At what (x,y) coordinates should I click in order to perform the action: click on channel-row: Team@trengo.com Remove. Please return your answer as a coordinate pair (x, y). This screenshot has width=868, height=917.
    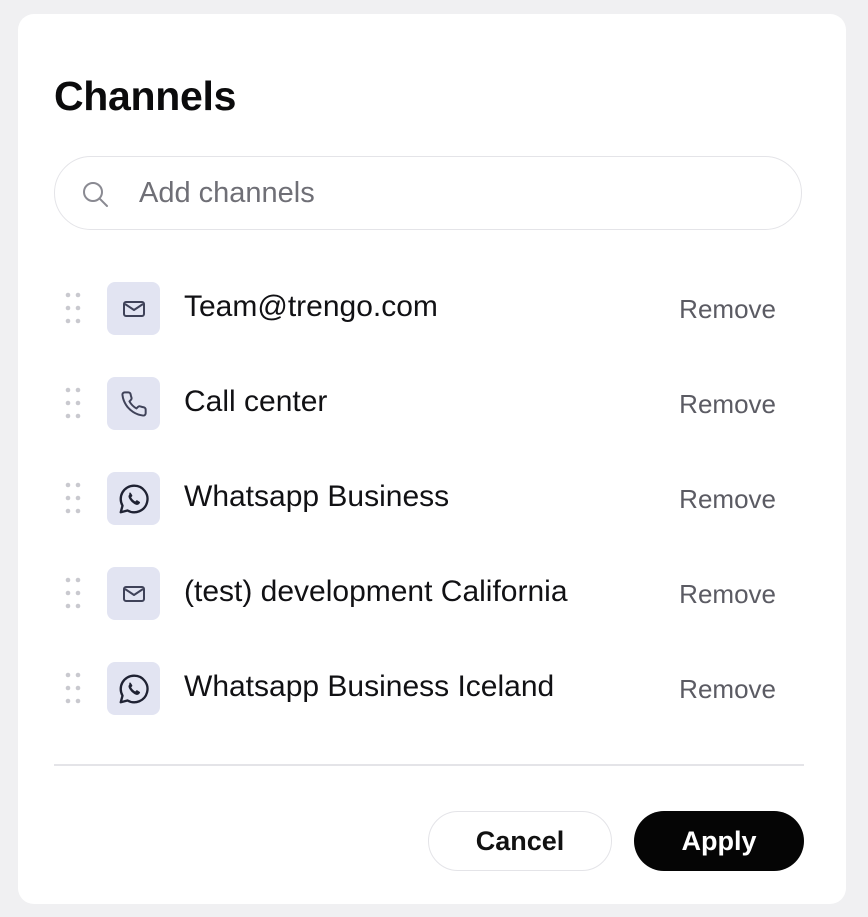
    Looking at the image, I should click on (428, 308).